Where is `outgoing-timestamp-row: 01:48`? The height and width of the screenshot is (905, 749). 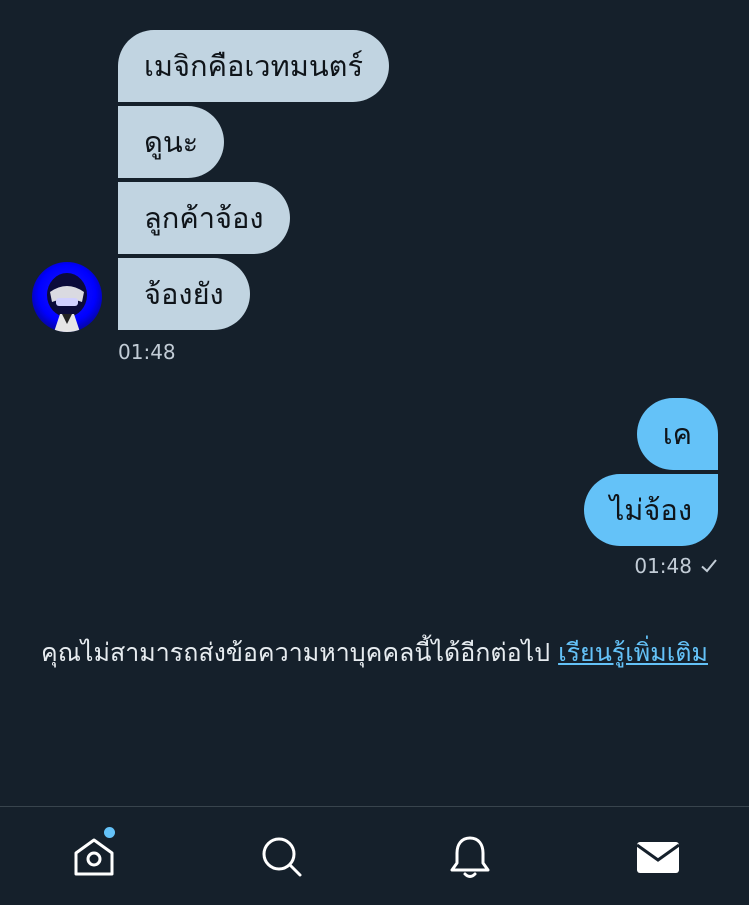 outgoing-timestamp-row: 01:48 is located at coordinates (676, 566).